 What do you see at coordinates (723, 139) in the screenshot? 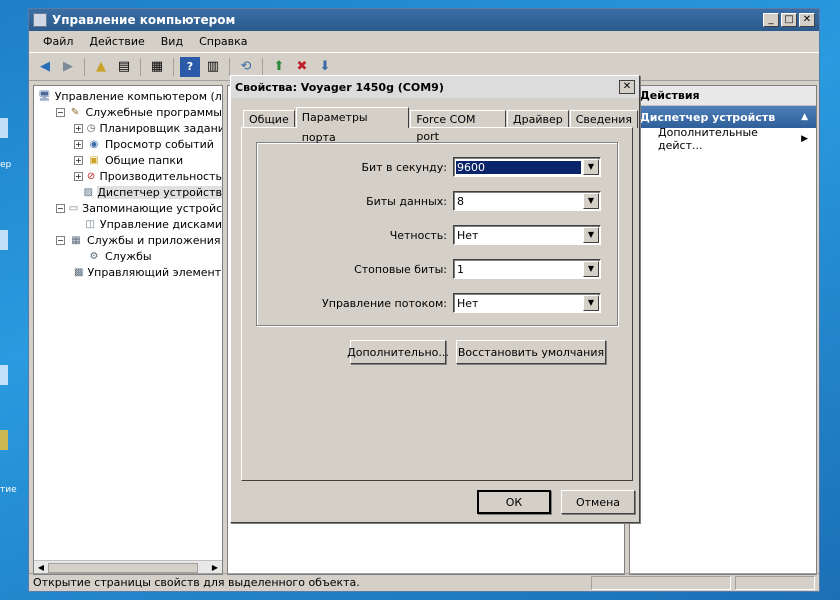
I see `actions-item-more: Дополнительные дейст... ▶` at bounding box center [723, 139].